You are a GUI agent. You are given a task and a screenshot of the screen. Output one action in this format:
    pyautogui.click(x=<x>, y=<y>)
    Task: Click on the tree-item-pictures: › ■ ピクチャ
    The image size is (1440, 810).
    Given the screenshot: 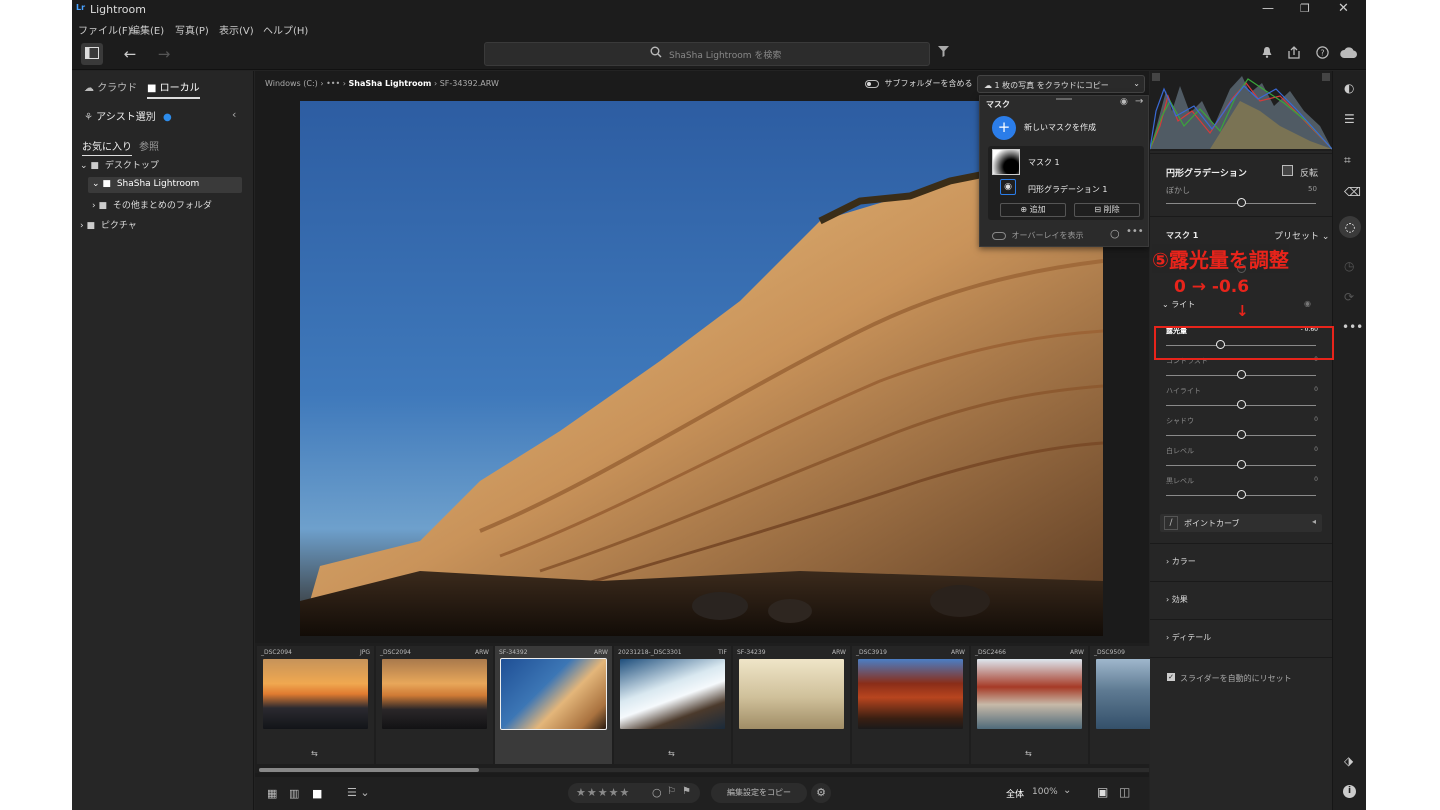 What is the action you would take?
    pyautogui.click(x=108, y=224)
    